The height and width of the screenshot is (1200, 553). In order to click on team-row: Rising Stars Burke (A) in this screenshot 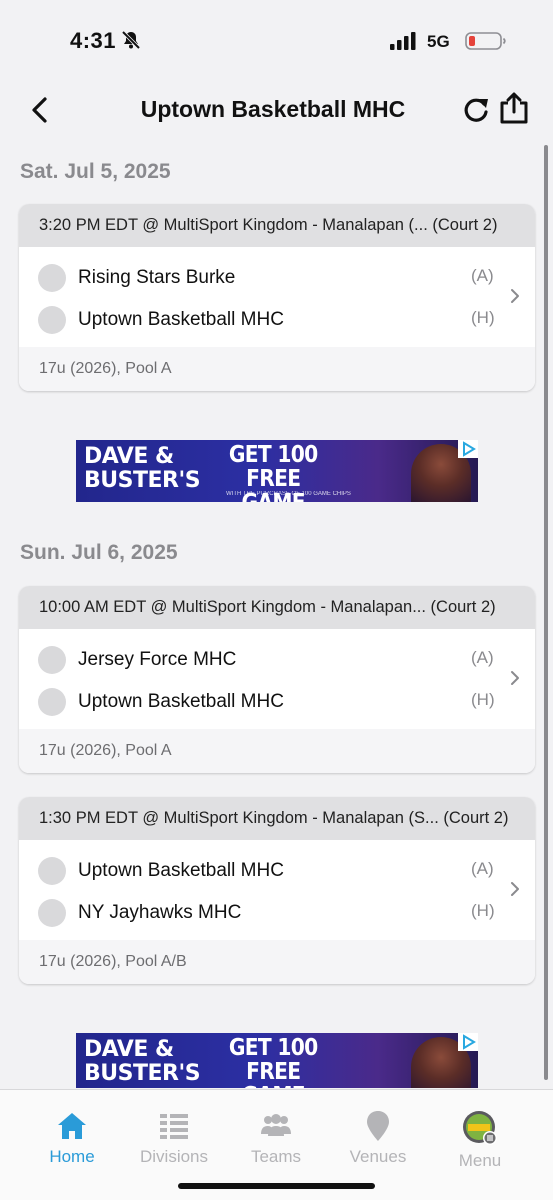, I will do `click(277, 278)`.